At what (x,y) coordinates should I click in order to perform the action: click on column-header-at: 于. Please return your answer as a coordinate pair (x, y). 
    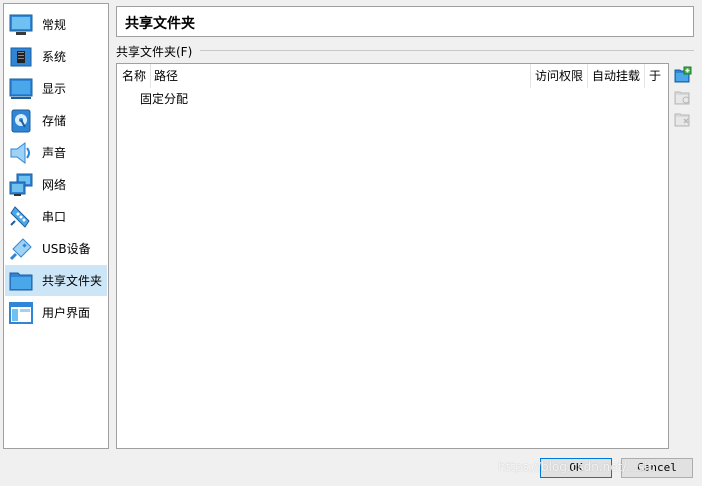
    Looking at the image, I should click on (657, 76).